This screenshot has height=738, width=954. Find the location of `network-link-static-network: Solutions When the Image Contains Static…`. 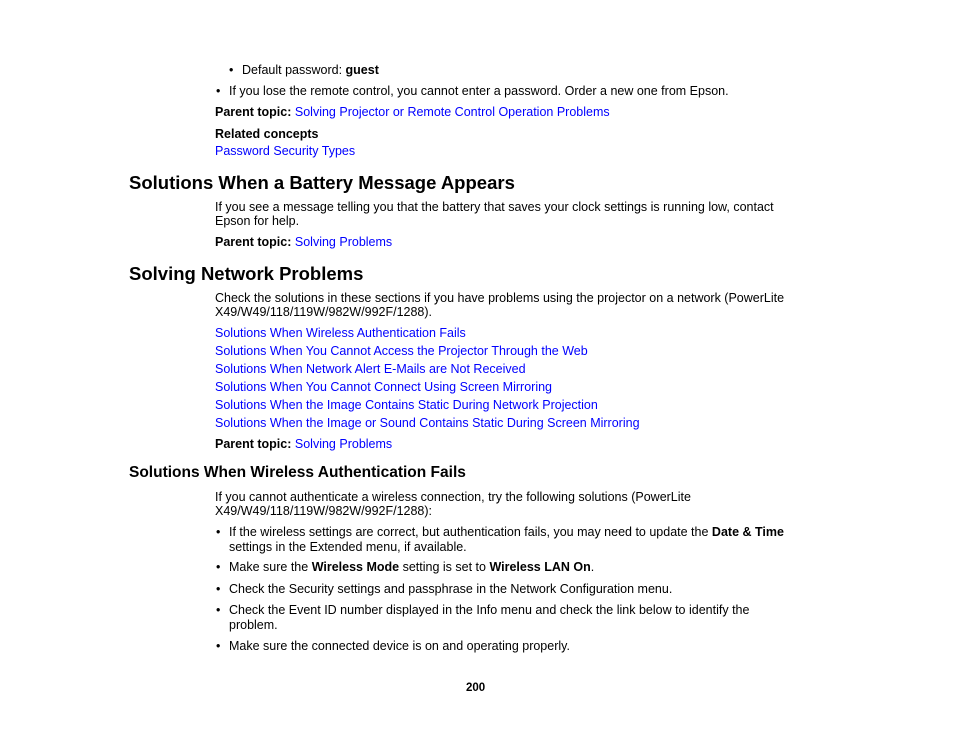

network-link-static-network: Solutions When the Image Contains Static… is located at coordinates (406, 405).